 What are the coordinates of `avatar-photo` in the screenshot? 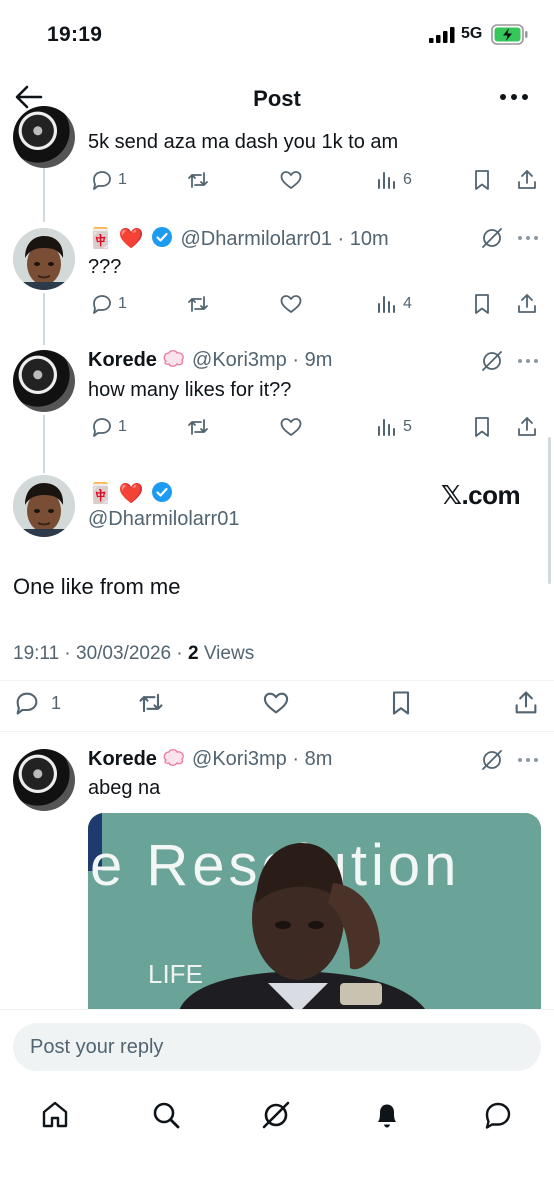 It's located at (44, 506).